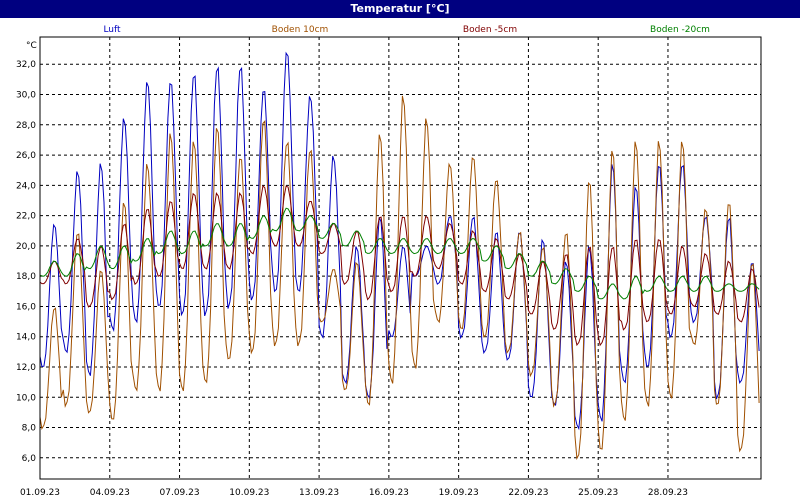  What do you see at coordinates (300, 30) in the screenshot?
I see `legend-entry: Boden 10cm` at bounding box center [300, 30].